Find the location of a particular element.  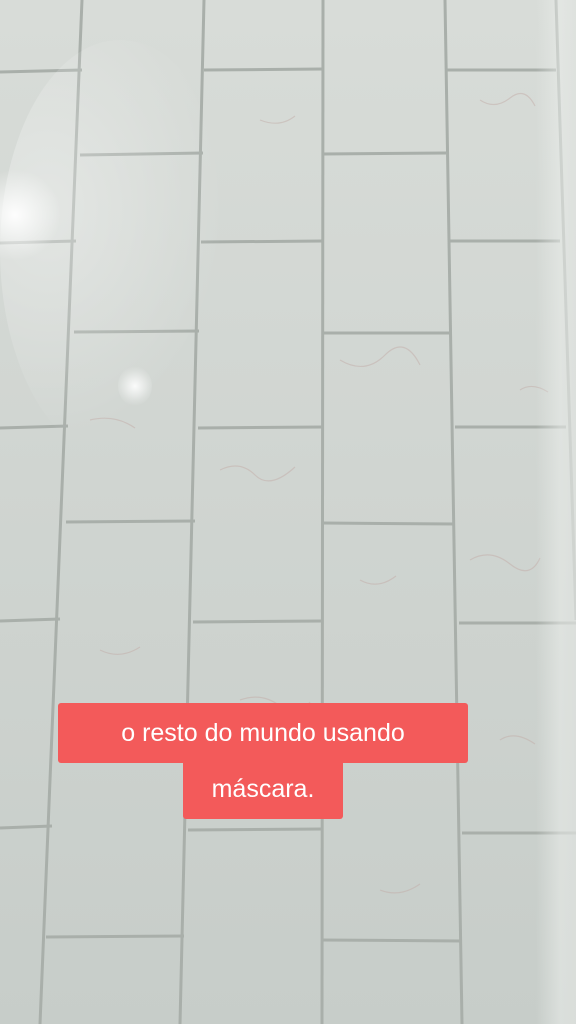

wall-edge is located at coordinates (556, 512).